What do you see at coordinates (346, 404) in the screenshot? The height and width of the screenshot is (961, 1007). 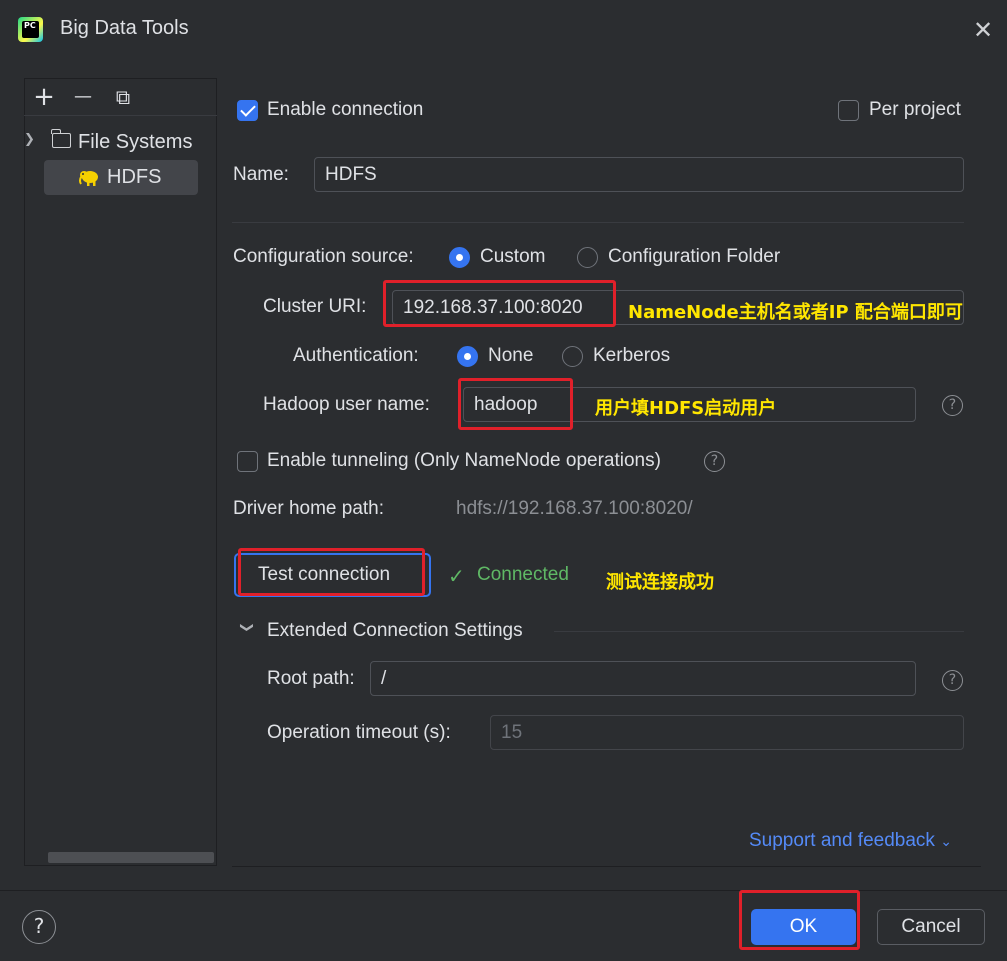 I see `hadoop-user-label: Hadoop user name:` at bounding box center [346, 404].